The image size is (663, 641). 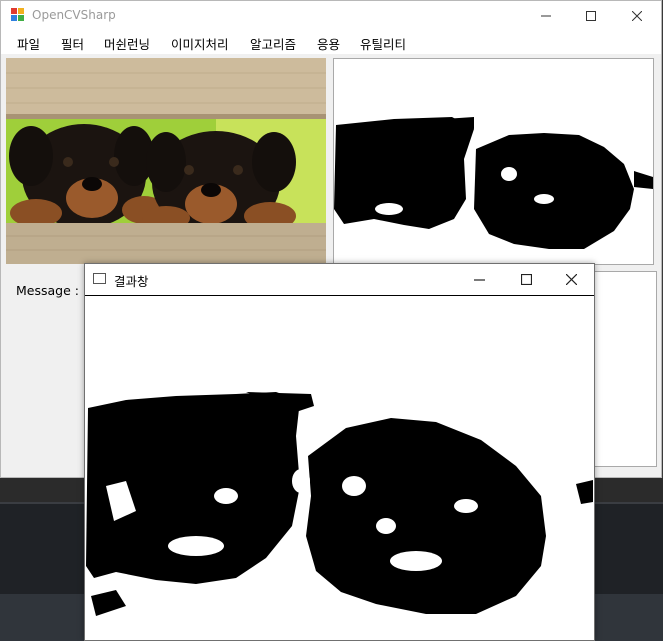 I want to click on result-close-button, so click(x=571, y=279).